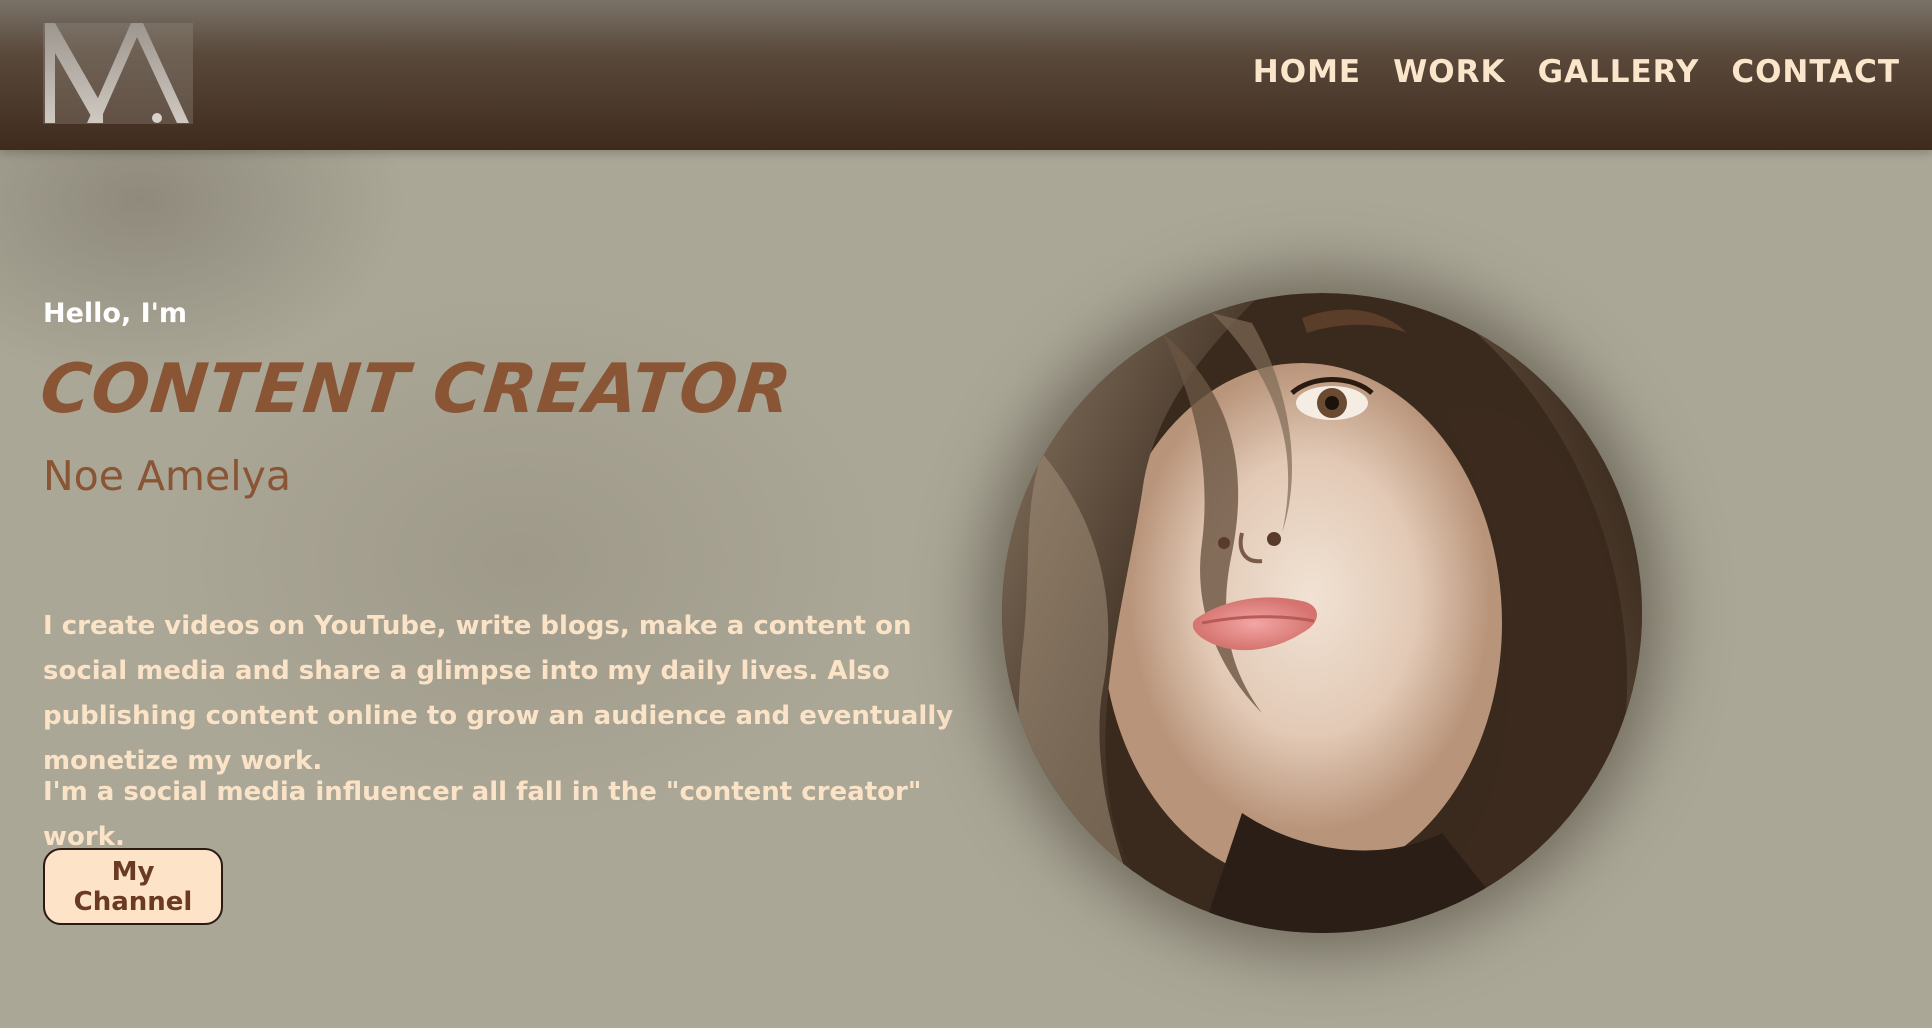  Describe the element at coordinates (1449, 72) in the screenshot. I see `nav-work: WORK` at that location.